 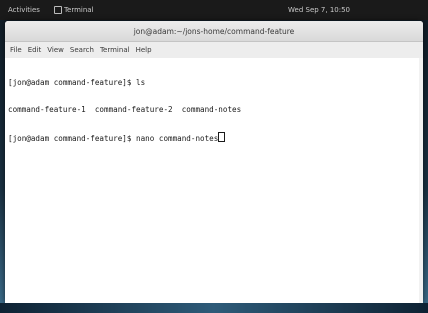 I want to click on app-menu: Terminal, so click(x=73, y=10).